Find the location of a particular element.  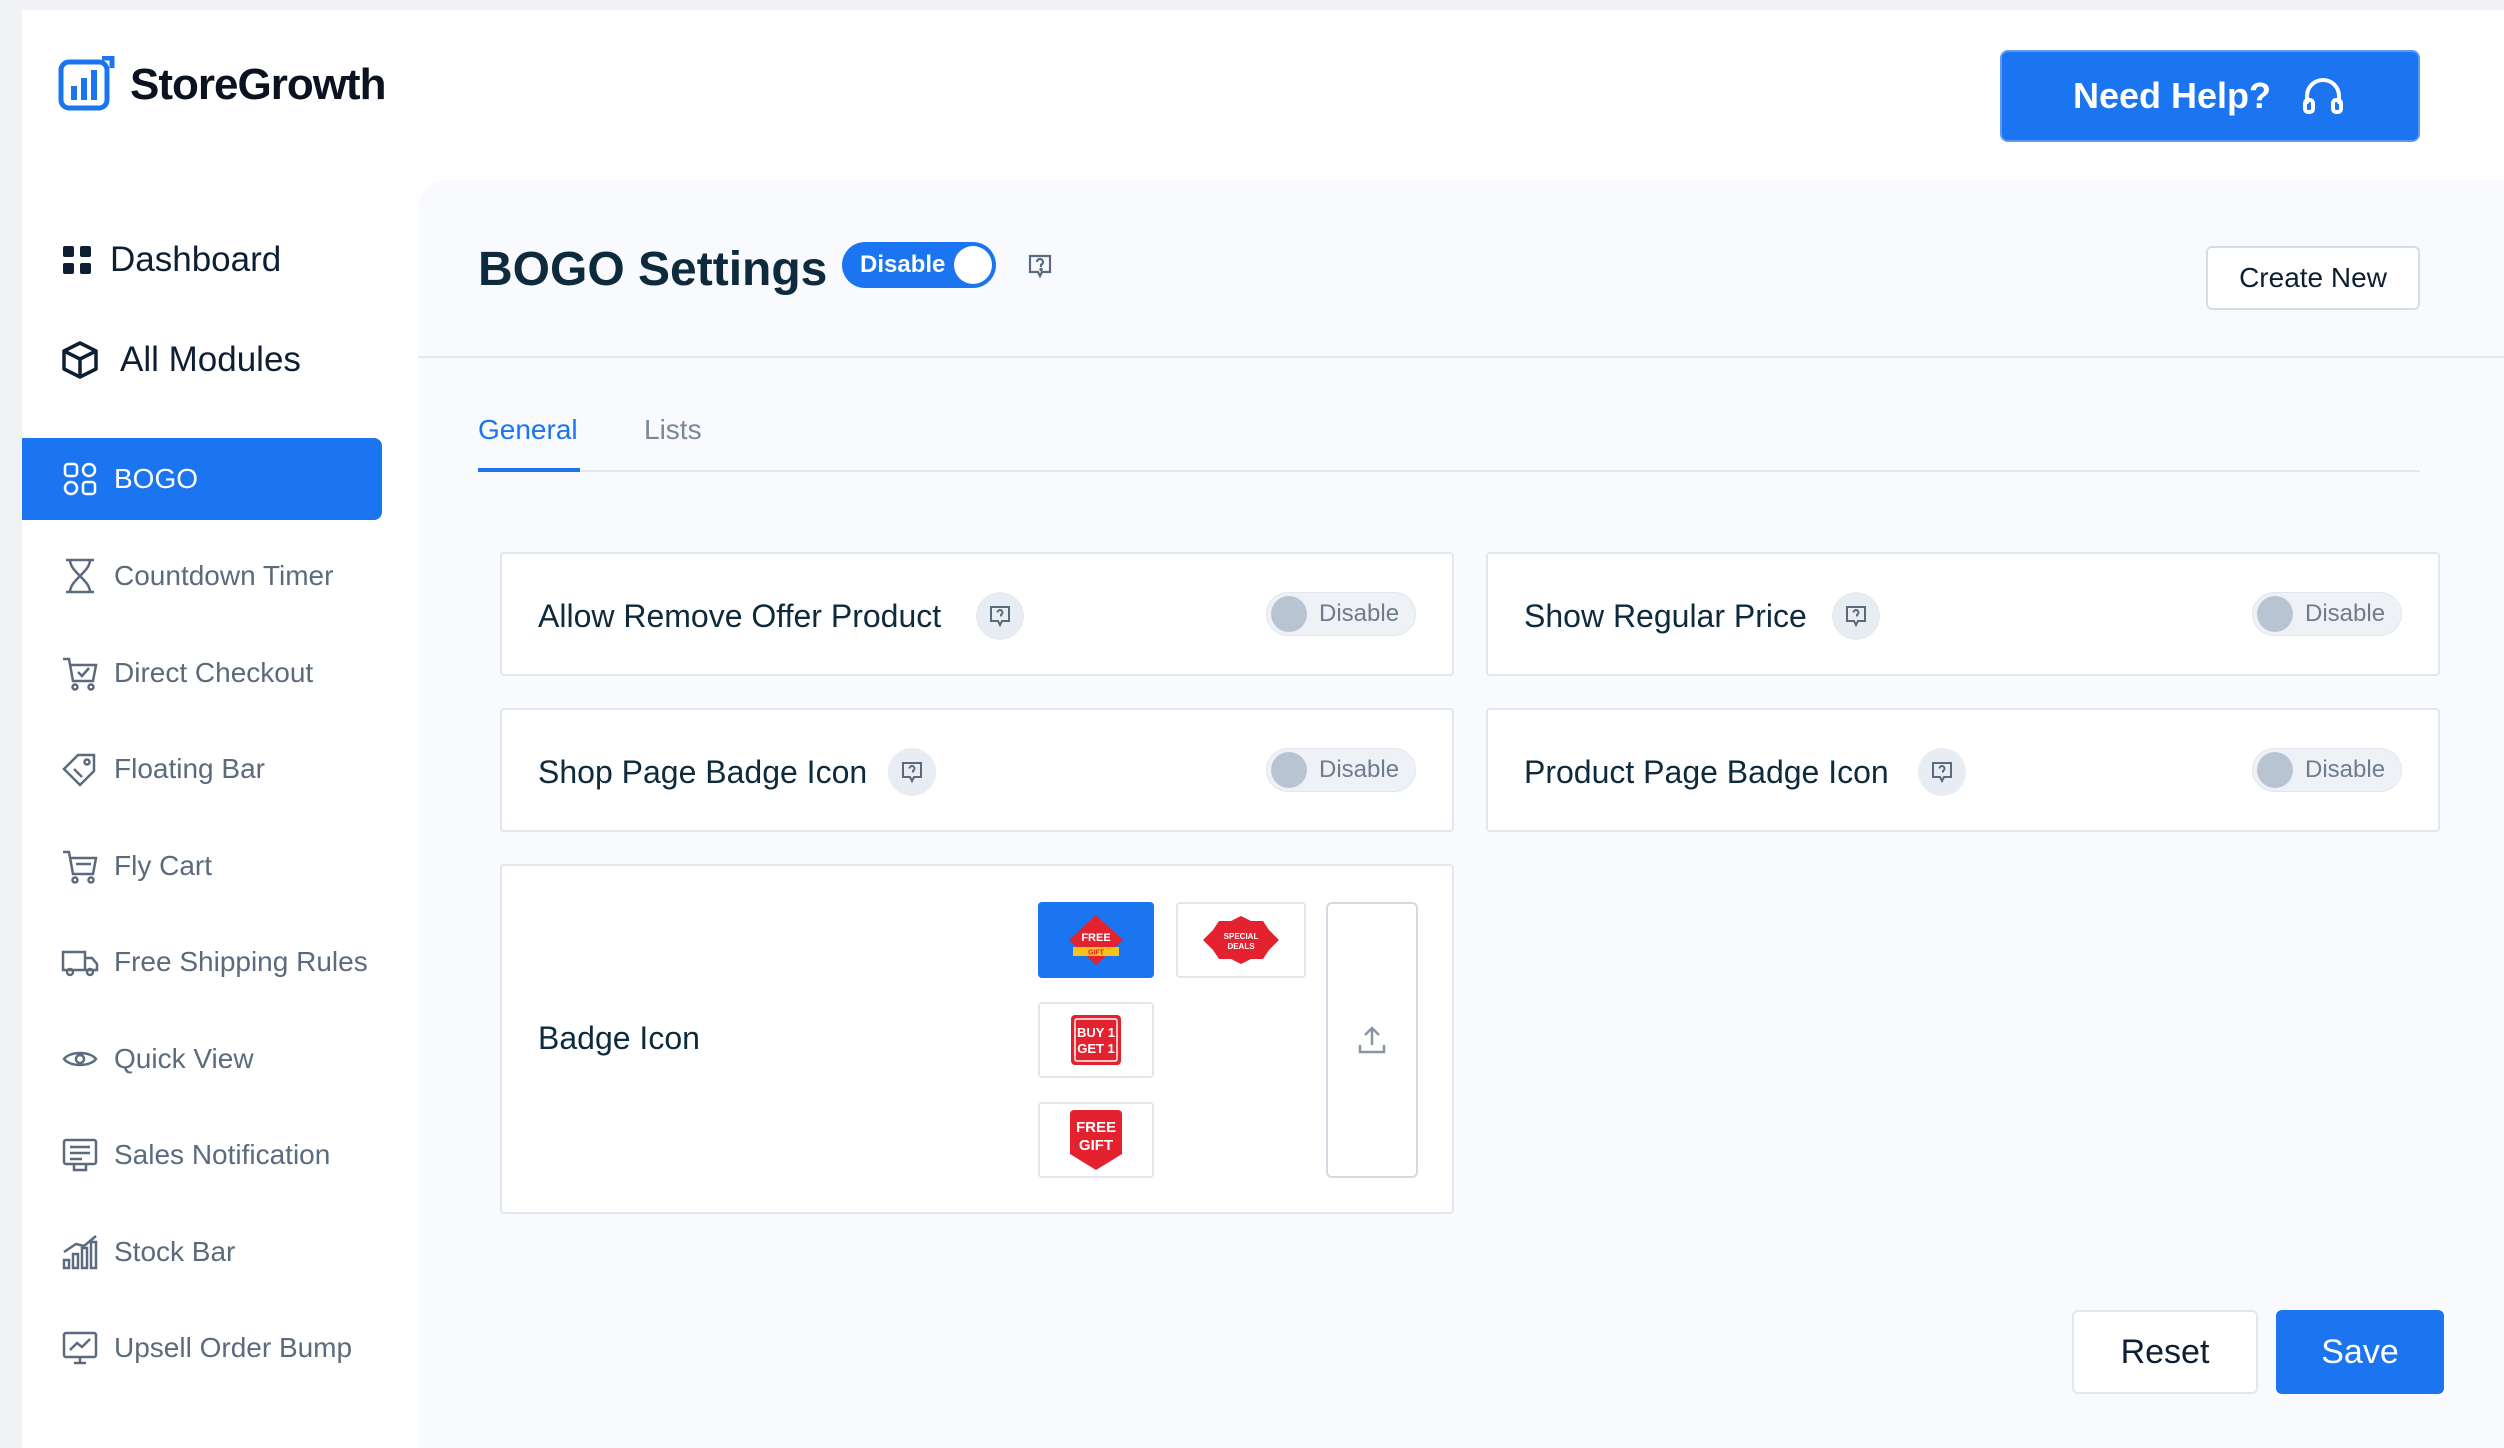

sidebar-item-label: Free Shipping Rules is located at coordinates (241, 961).